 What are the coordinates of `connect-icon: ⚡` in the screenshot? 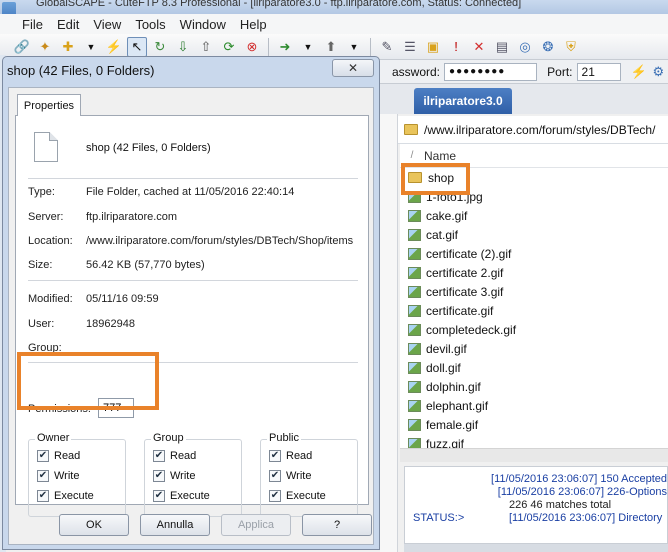 It's located at (638, 72).